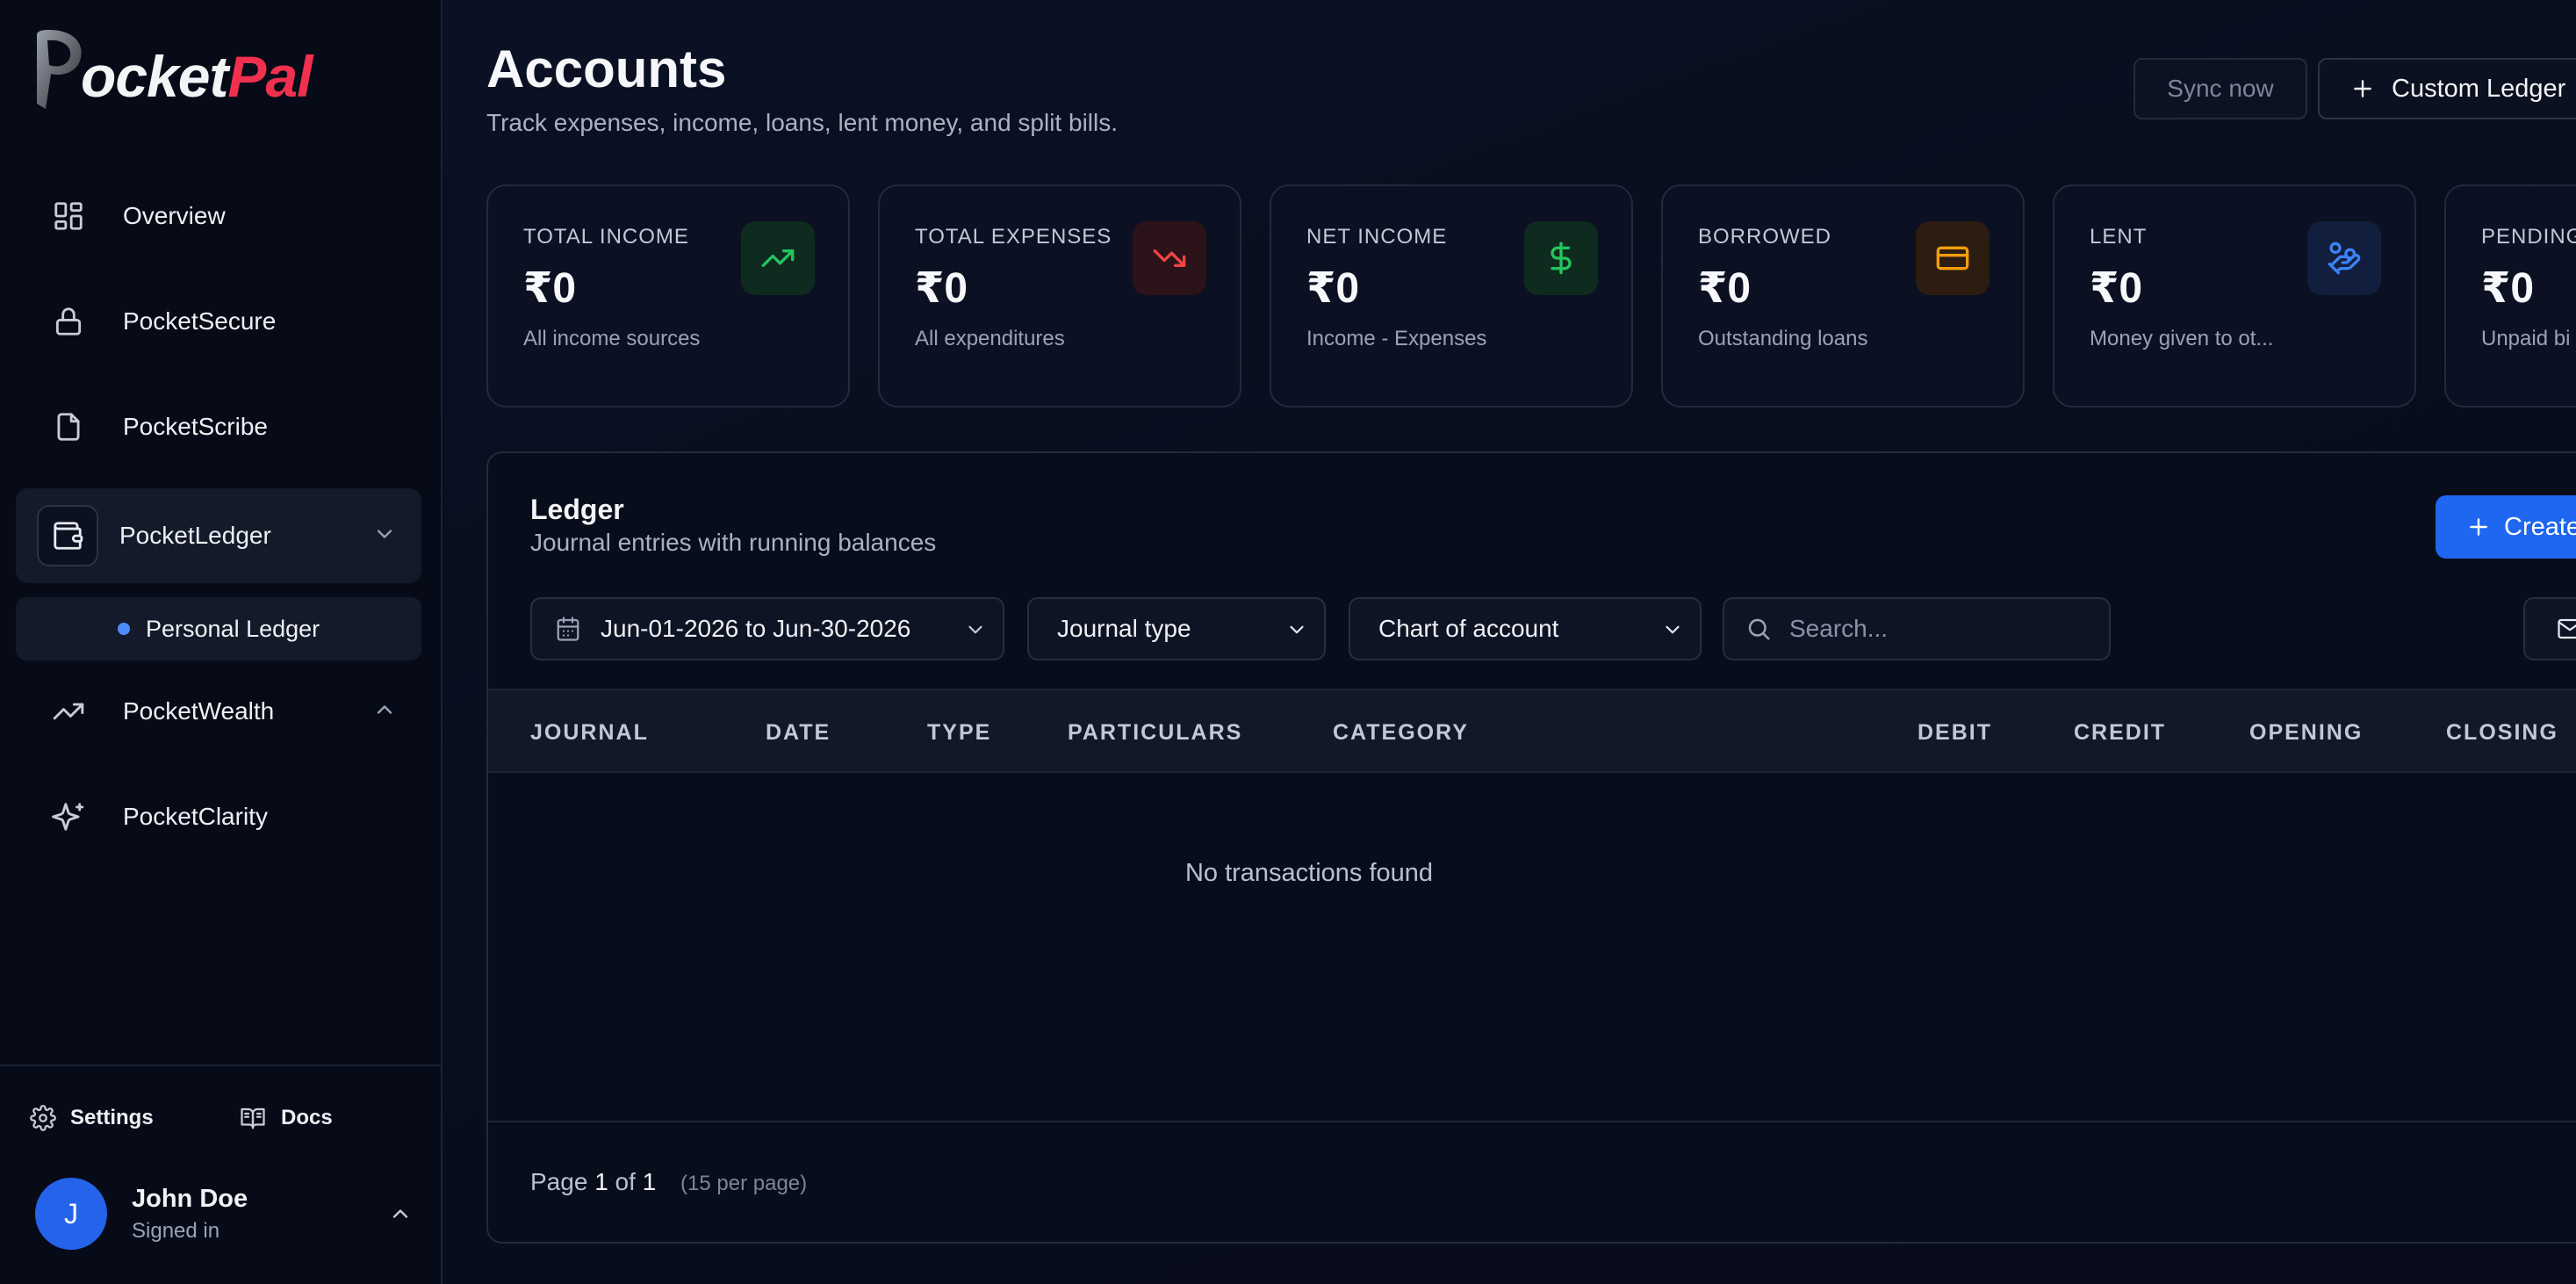 This screenshot has width=2576, height=1284. I want to click on sidebar-item-label: PocketLedger, so click(195, 535).